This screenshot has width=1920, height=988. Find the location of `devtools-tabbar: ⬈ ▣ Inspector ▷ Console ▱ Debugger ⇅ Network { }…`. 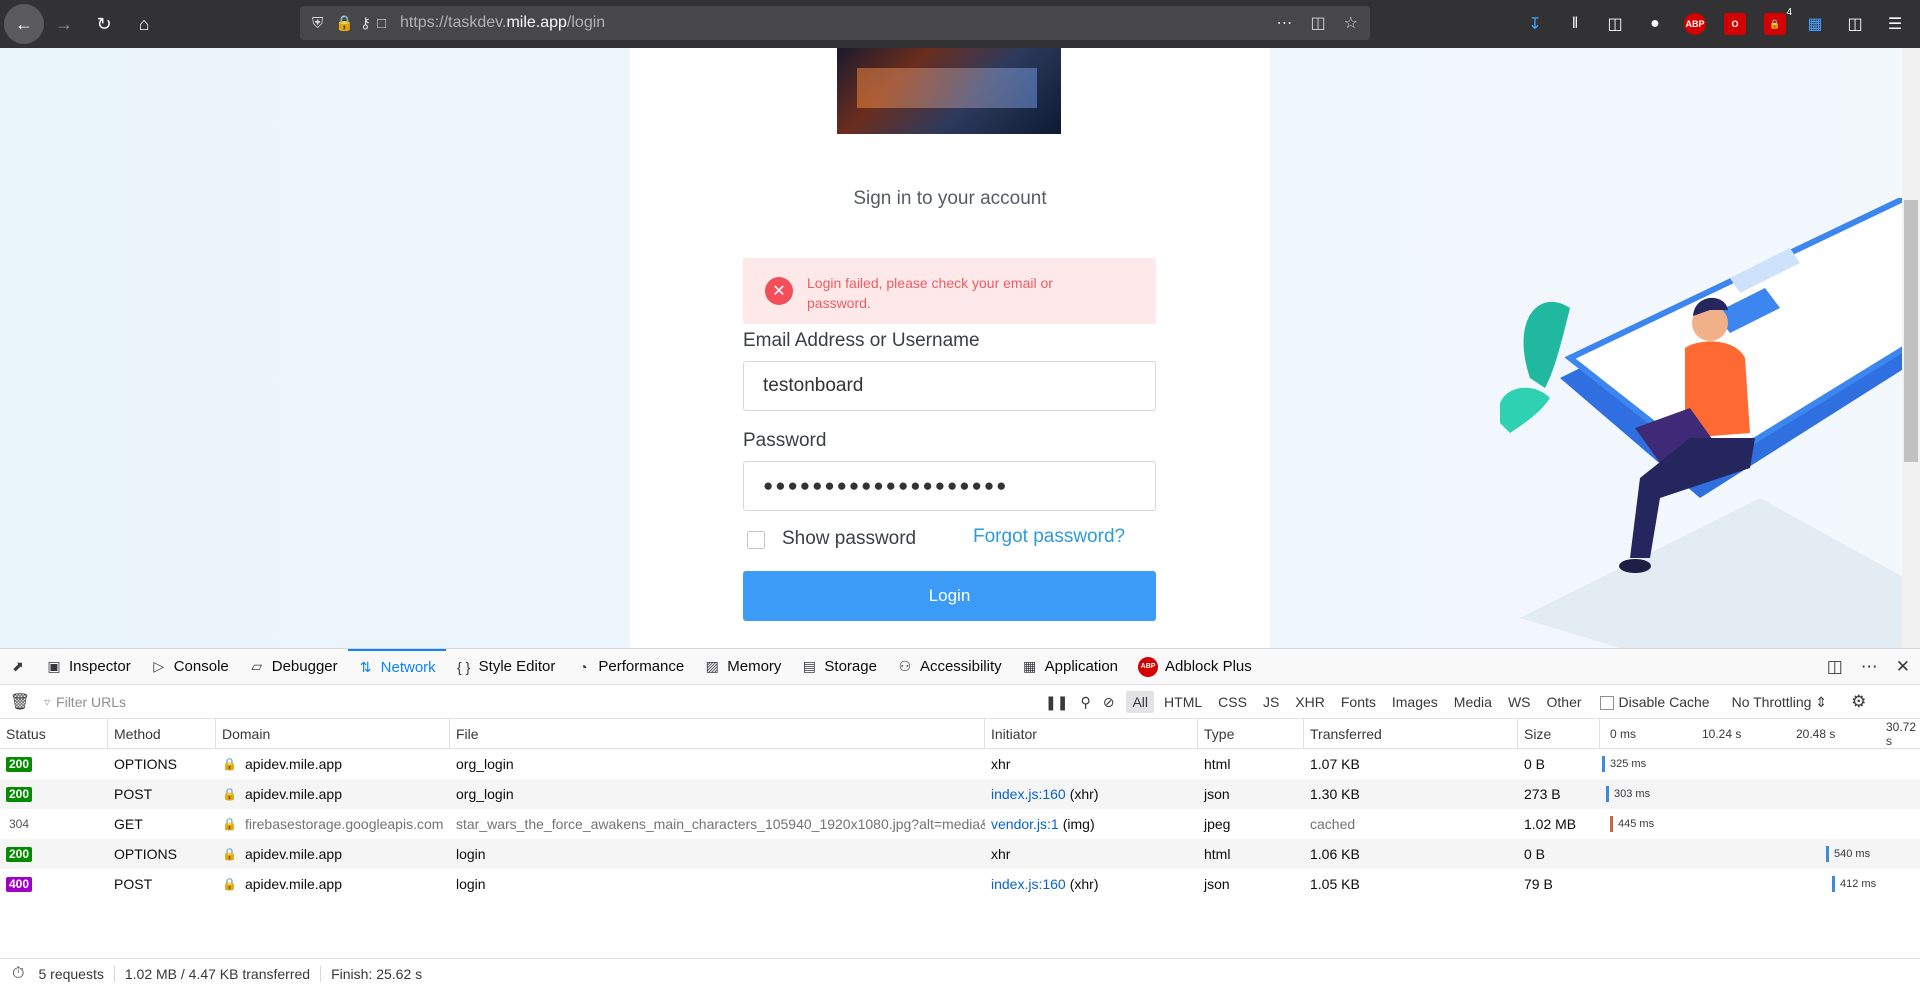

devtools-tabbar: ⬈ ▣ Inspector ▷ Console ▱ Debugger ⇅ Network { }… is located at coordinates (960, 666).